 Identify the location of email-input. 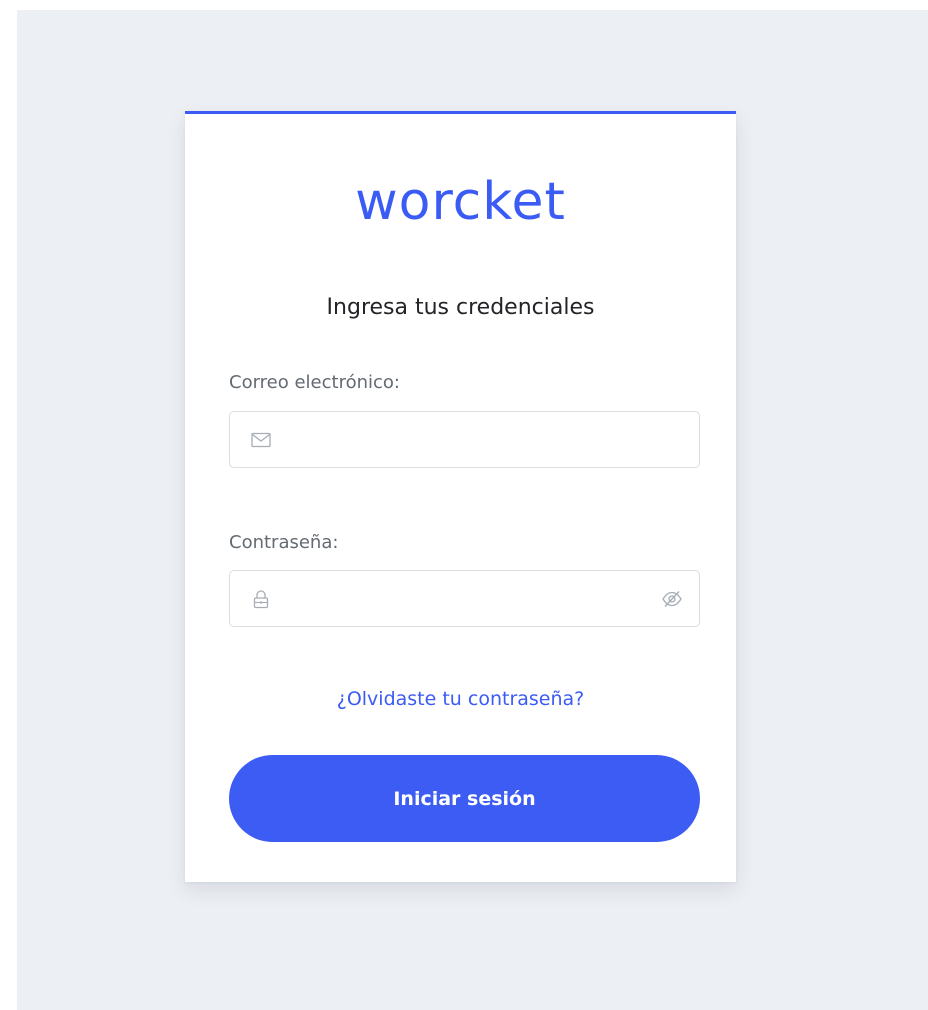
(485, 439).